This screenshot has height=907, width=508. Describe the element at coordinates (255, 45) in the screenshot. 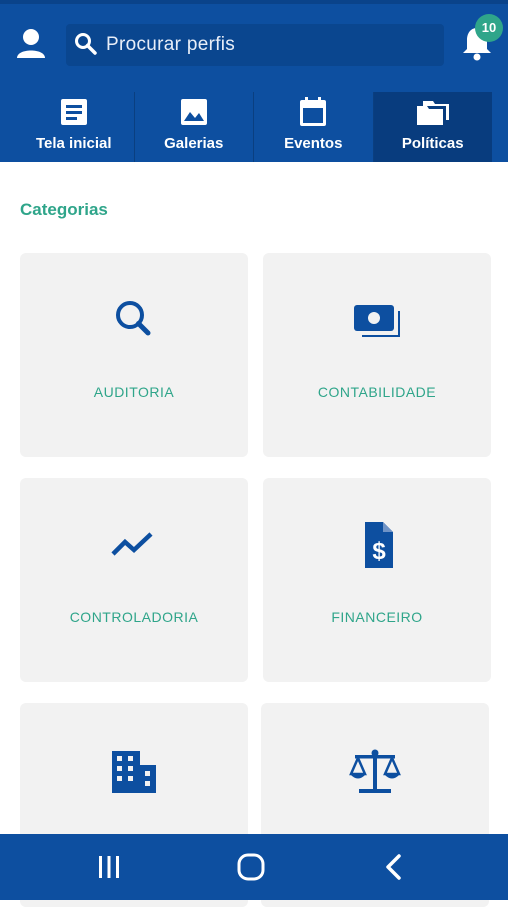

I see `search-bar: Procurar perfis` at that location.